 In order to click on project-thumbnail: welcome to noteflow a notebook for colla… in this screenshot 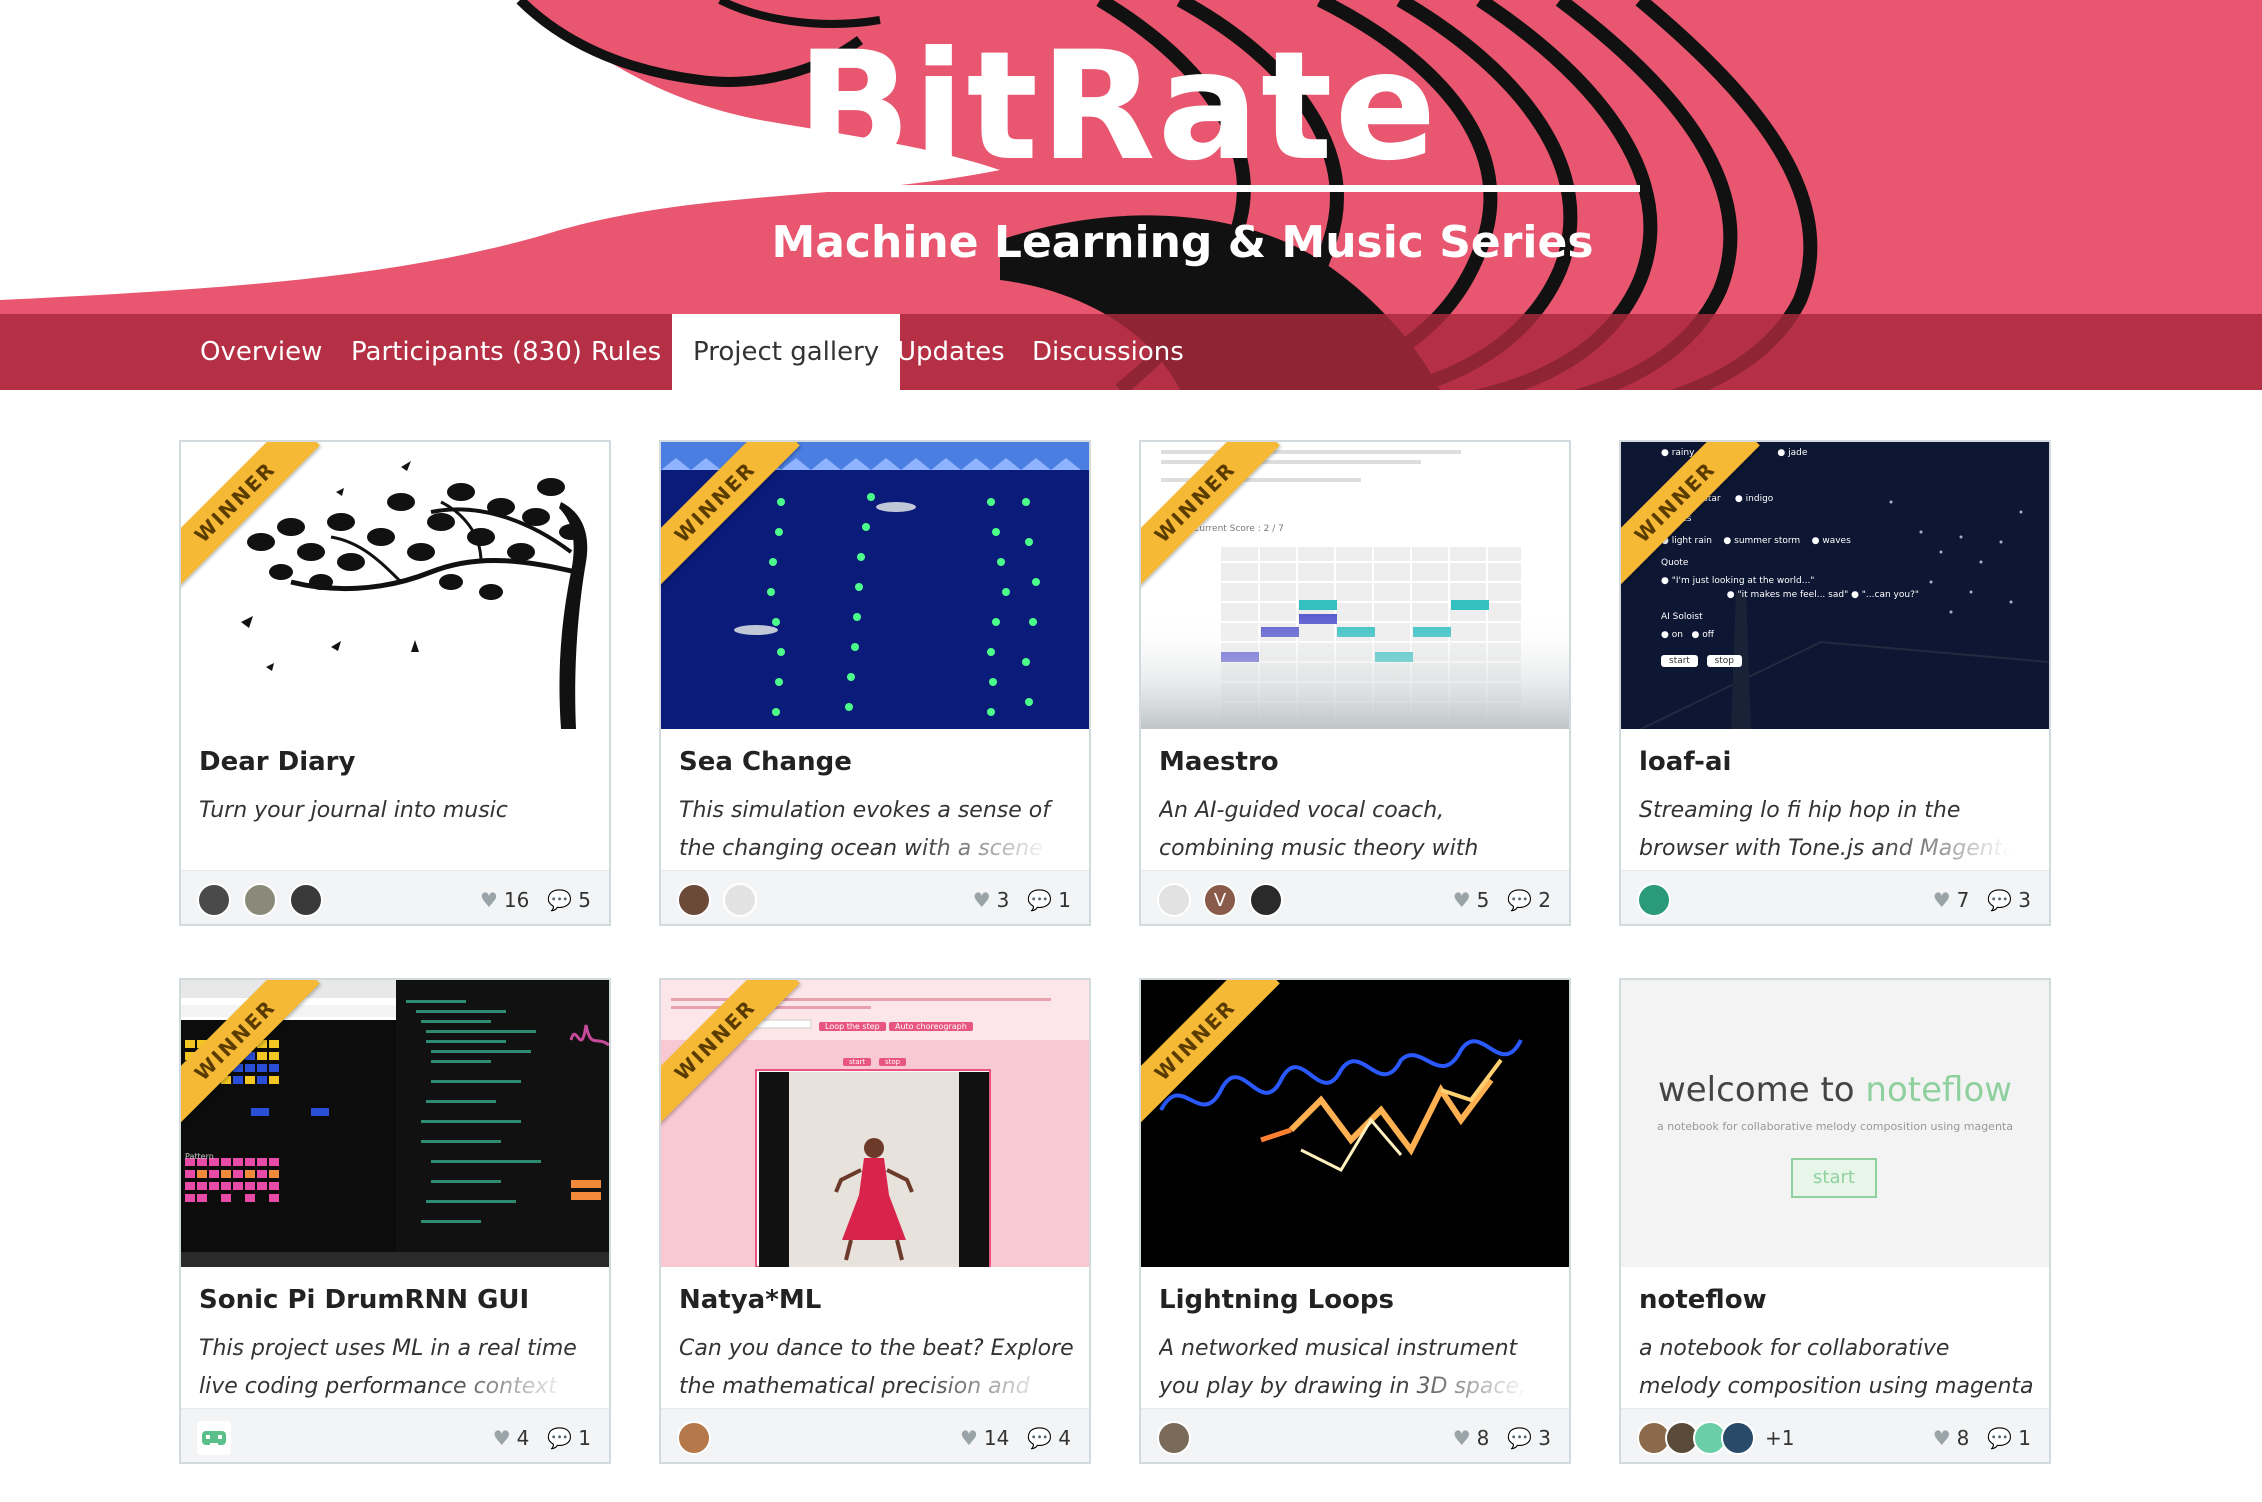, I will do `click(1835, 1123)`.